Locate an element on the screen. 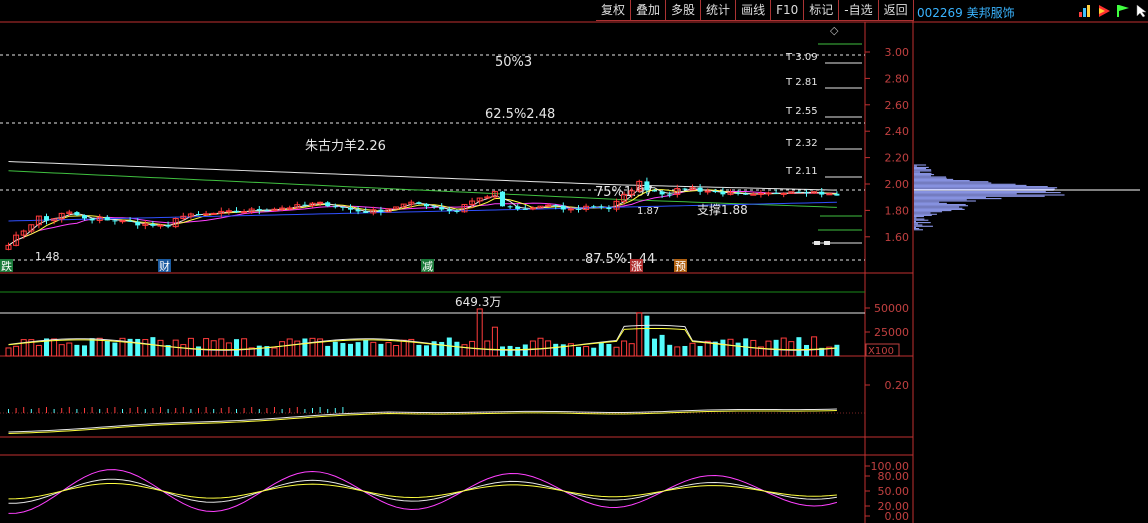  stock-title: 002269 美邦服饰 is located at coordinates (966, 12).